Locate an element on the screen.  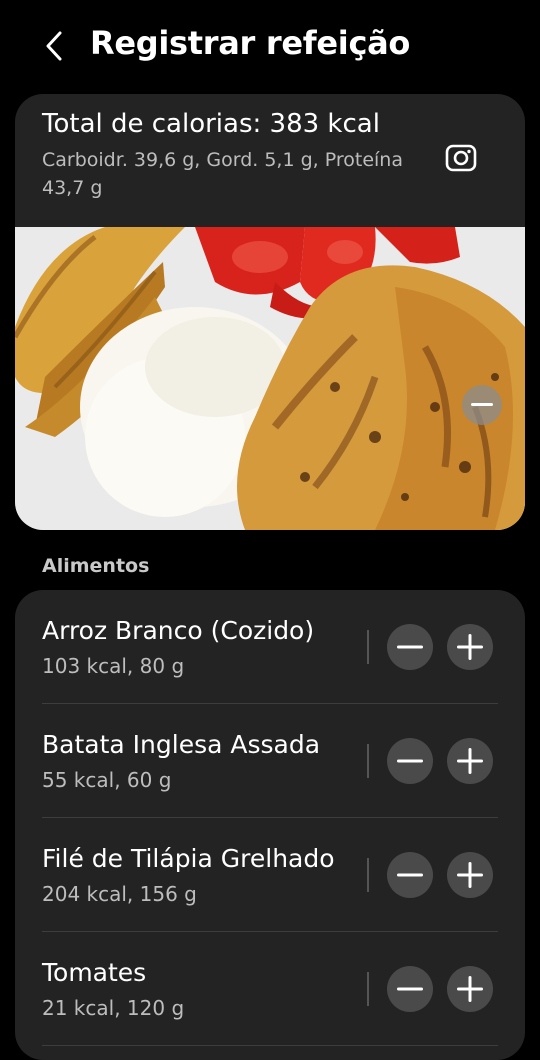
back-button is located at coordinates (54, 46).